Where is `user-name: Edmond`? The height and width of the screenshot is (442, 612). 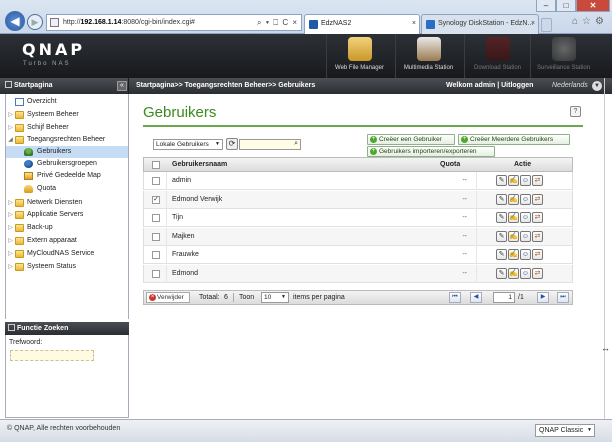
user-name: Edmond is located at coordinates (185, 274).